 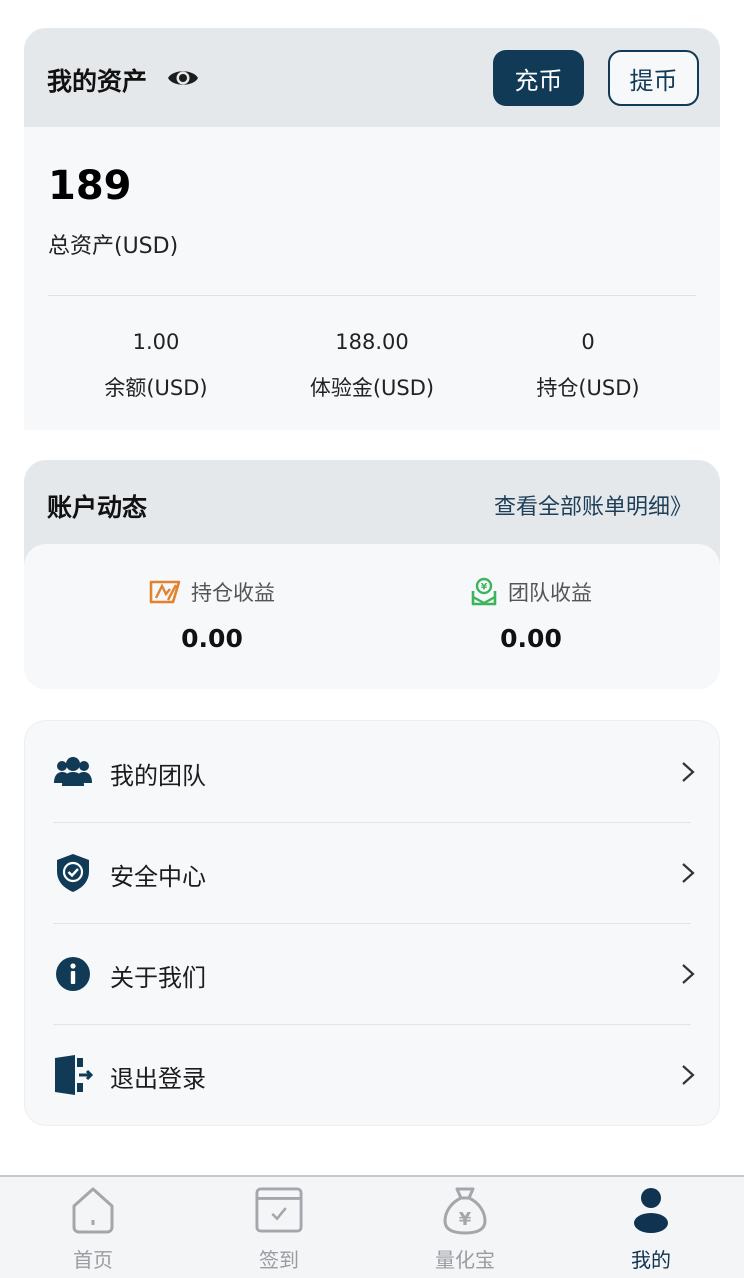 I want to click on trial-fund-stat: 188.00 体验金(USD), so click(x=372, y=366).